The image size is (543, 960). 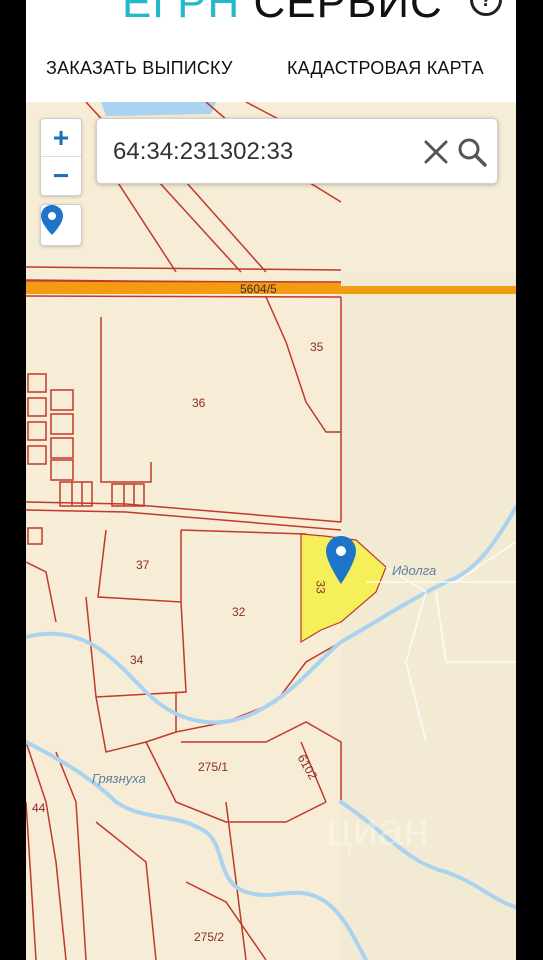 I want to click on nav-order-statement: ЗАКАЗАТЬ ВЫПИСКУ, so click(x=139, y=68).